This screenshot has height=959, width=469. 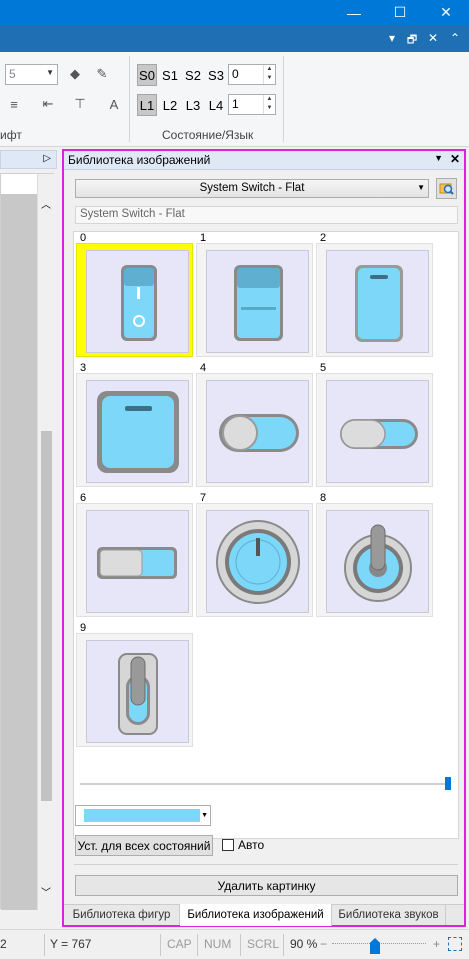 What do you see at coordinates (257, 561) in the screenshot?
I see `rotary-knob-image` at bounding box center [257, 561].